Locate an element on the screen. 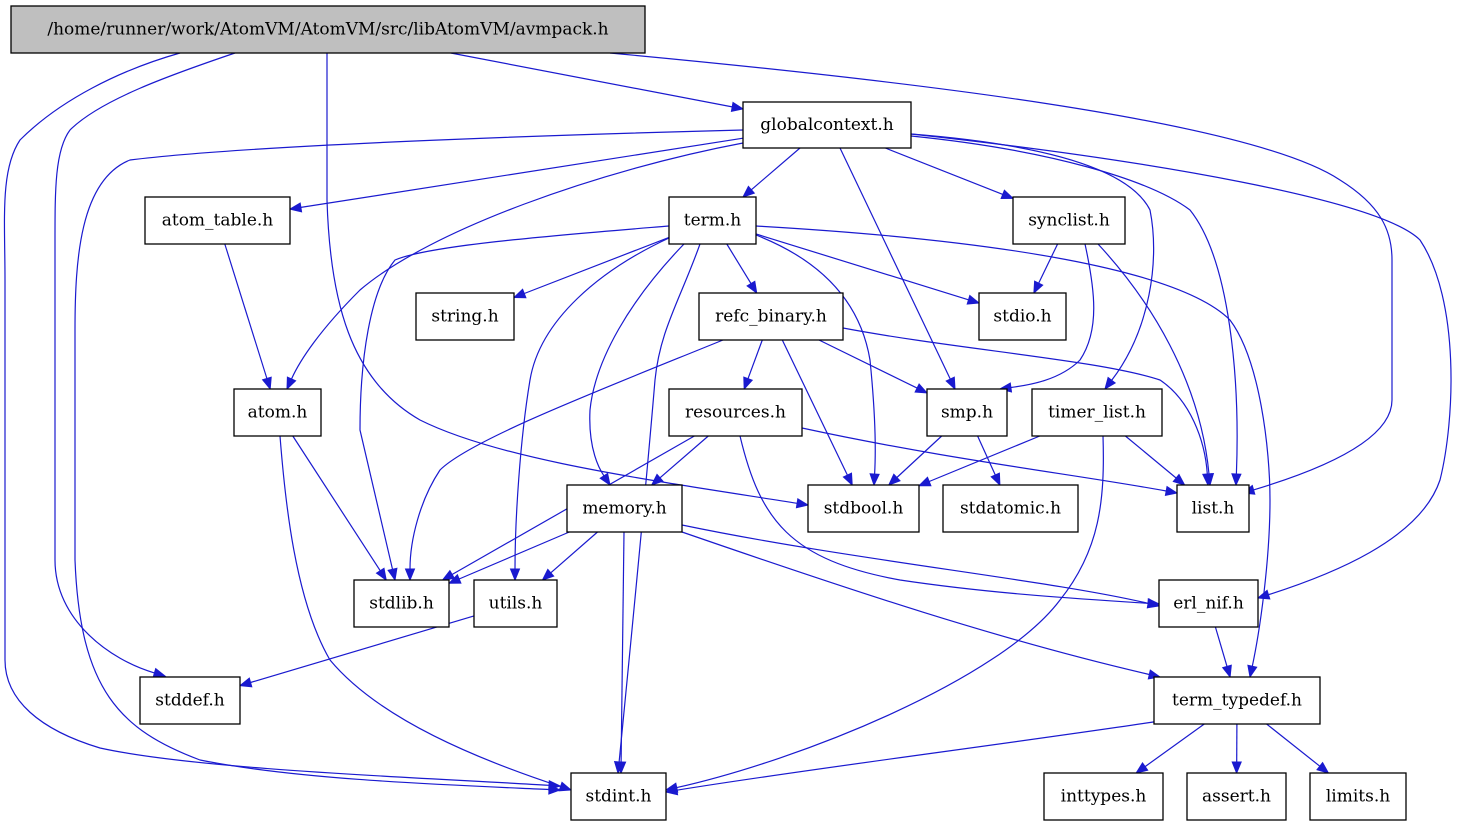  node-utils: utils.h is located at coordinates (515, 603).